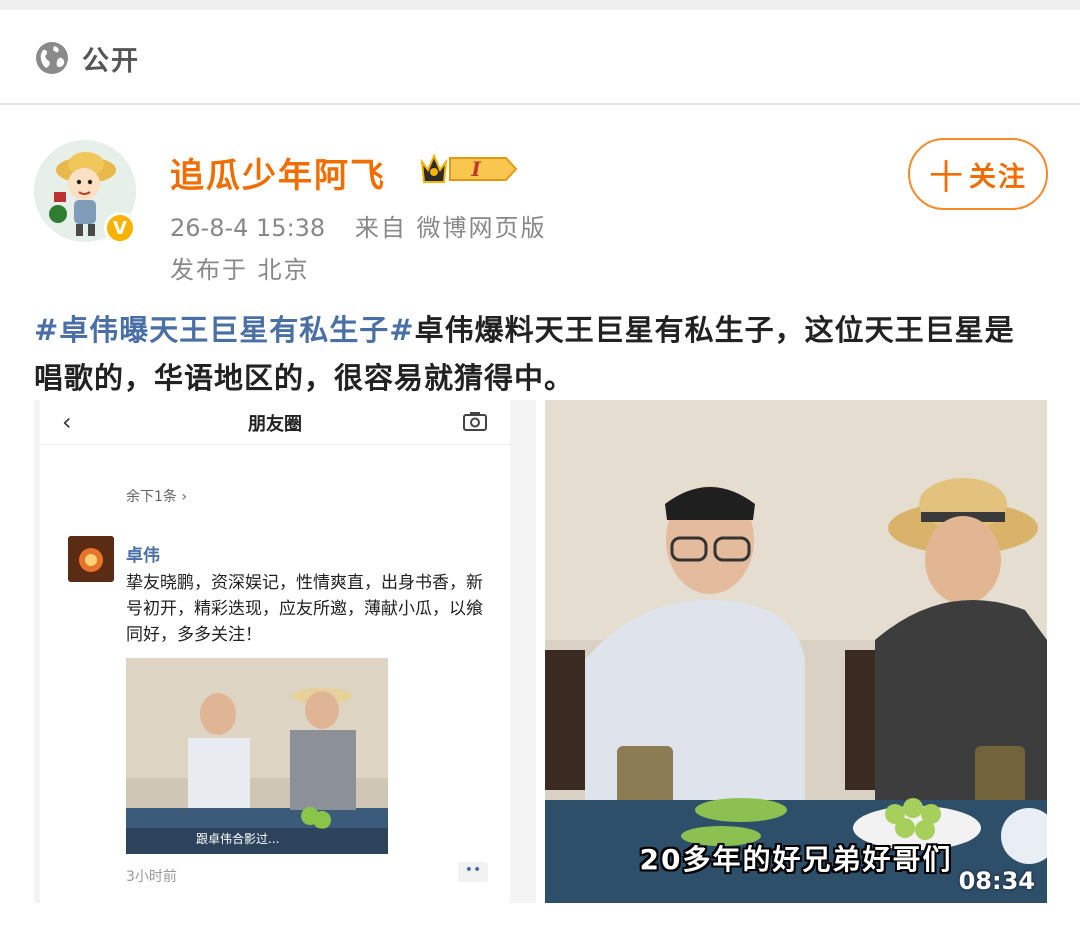 This screenshot has height=930, width=1080. I want to click on visibility-indicator: 公开, so click(87, 58).